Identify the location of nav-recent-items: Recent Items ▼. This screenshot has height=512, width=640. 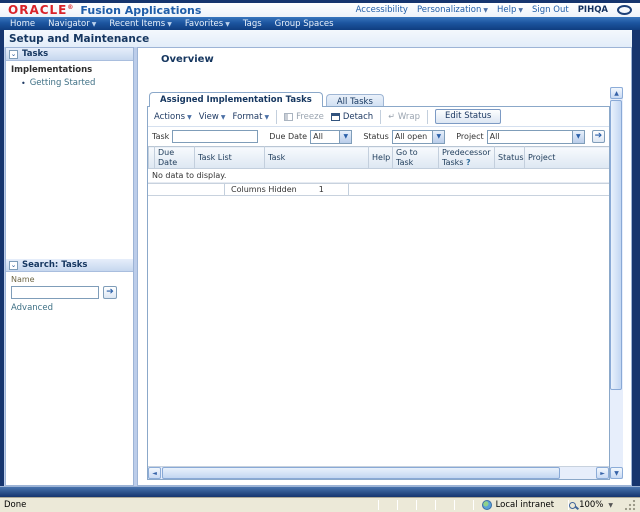
(140, 24).